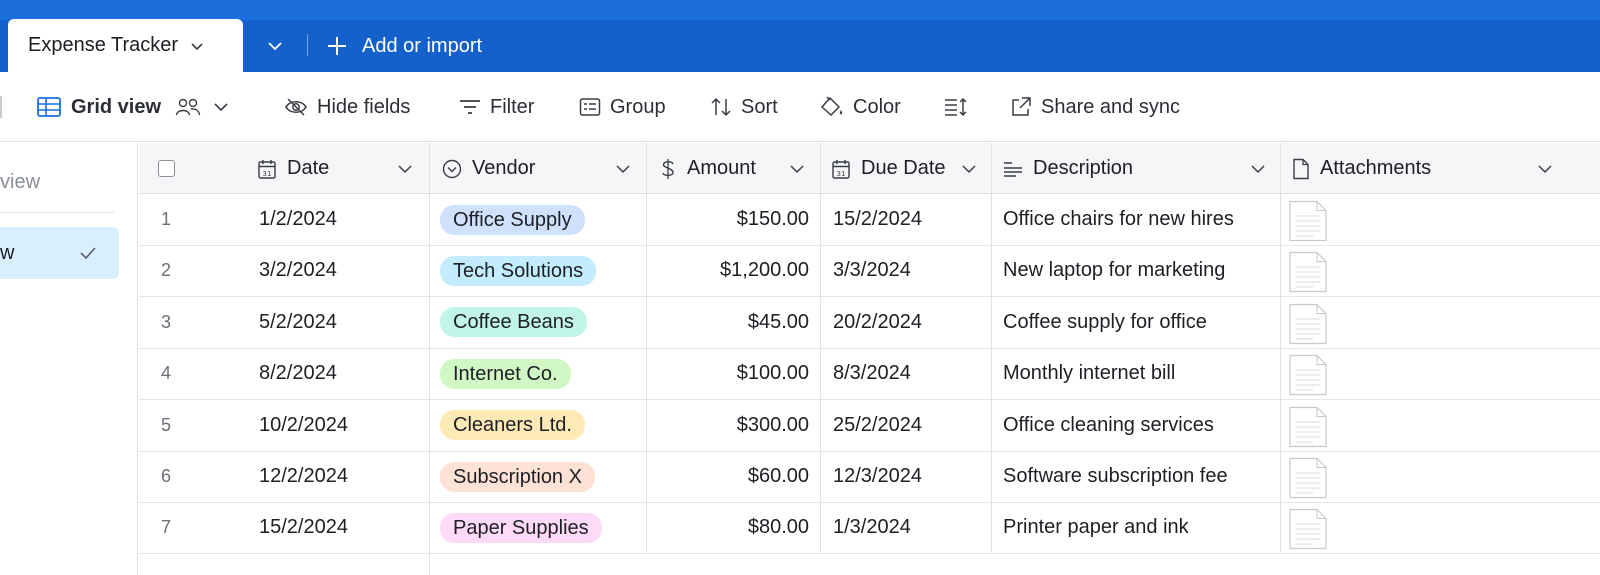  I want to click on vendor-cell: Internet Co., so click(505, 373).